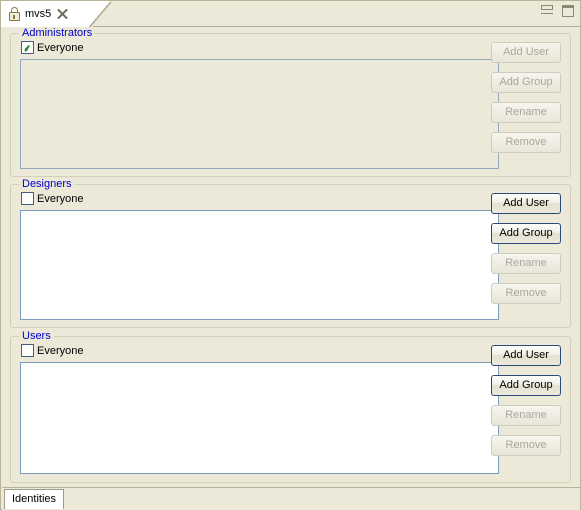  Describe the element at coordinates (57, 33) in the screenshot. I see `group-title-administrators: Administrators` at that location.